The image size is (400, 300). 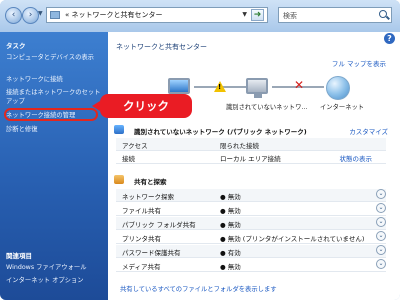 What do you see at coordinates (55, 57) in the screenshot?
I see `sidebar-item-view-devices: コンピュータとデバイスの表示` at bounding box center [55, 57].